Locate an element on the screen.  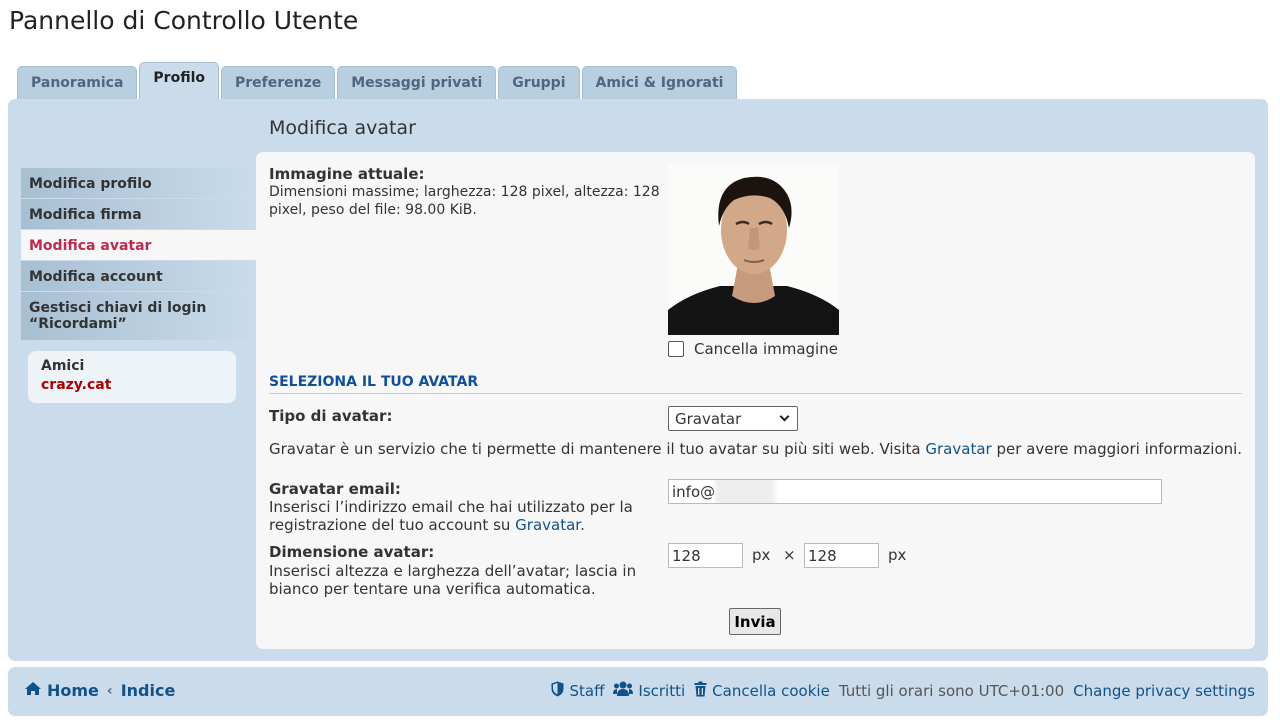
sidebar-item-modifica-firma: Modifica firma is located at coordinates (138, 214).